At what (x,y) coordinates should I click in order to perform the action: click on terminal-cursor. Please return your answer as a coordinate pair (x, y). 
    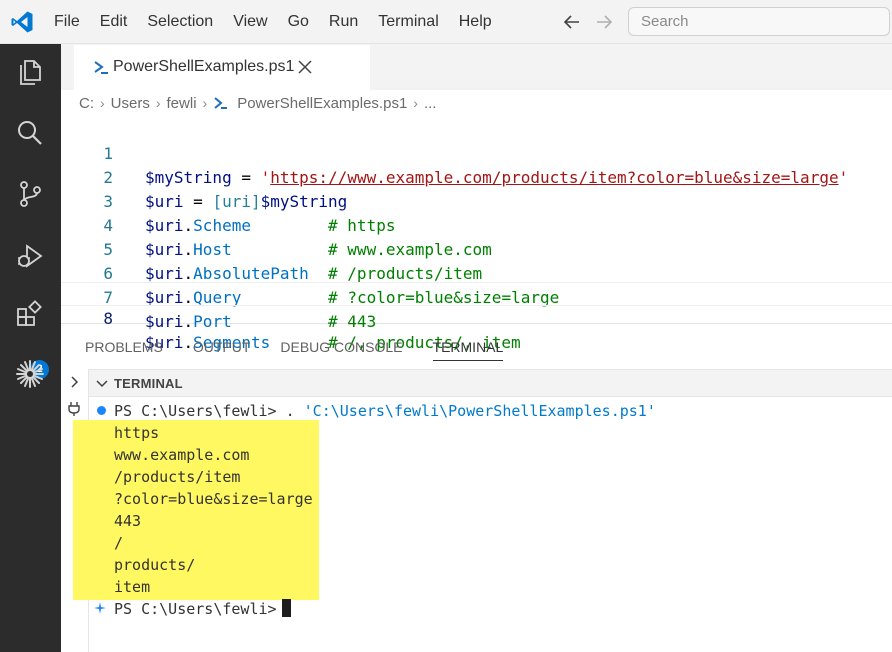
    Looking at the image, I should click on (286, 608).